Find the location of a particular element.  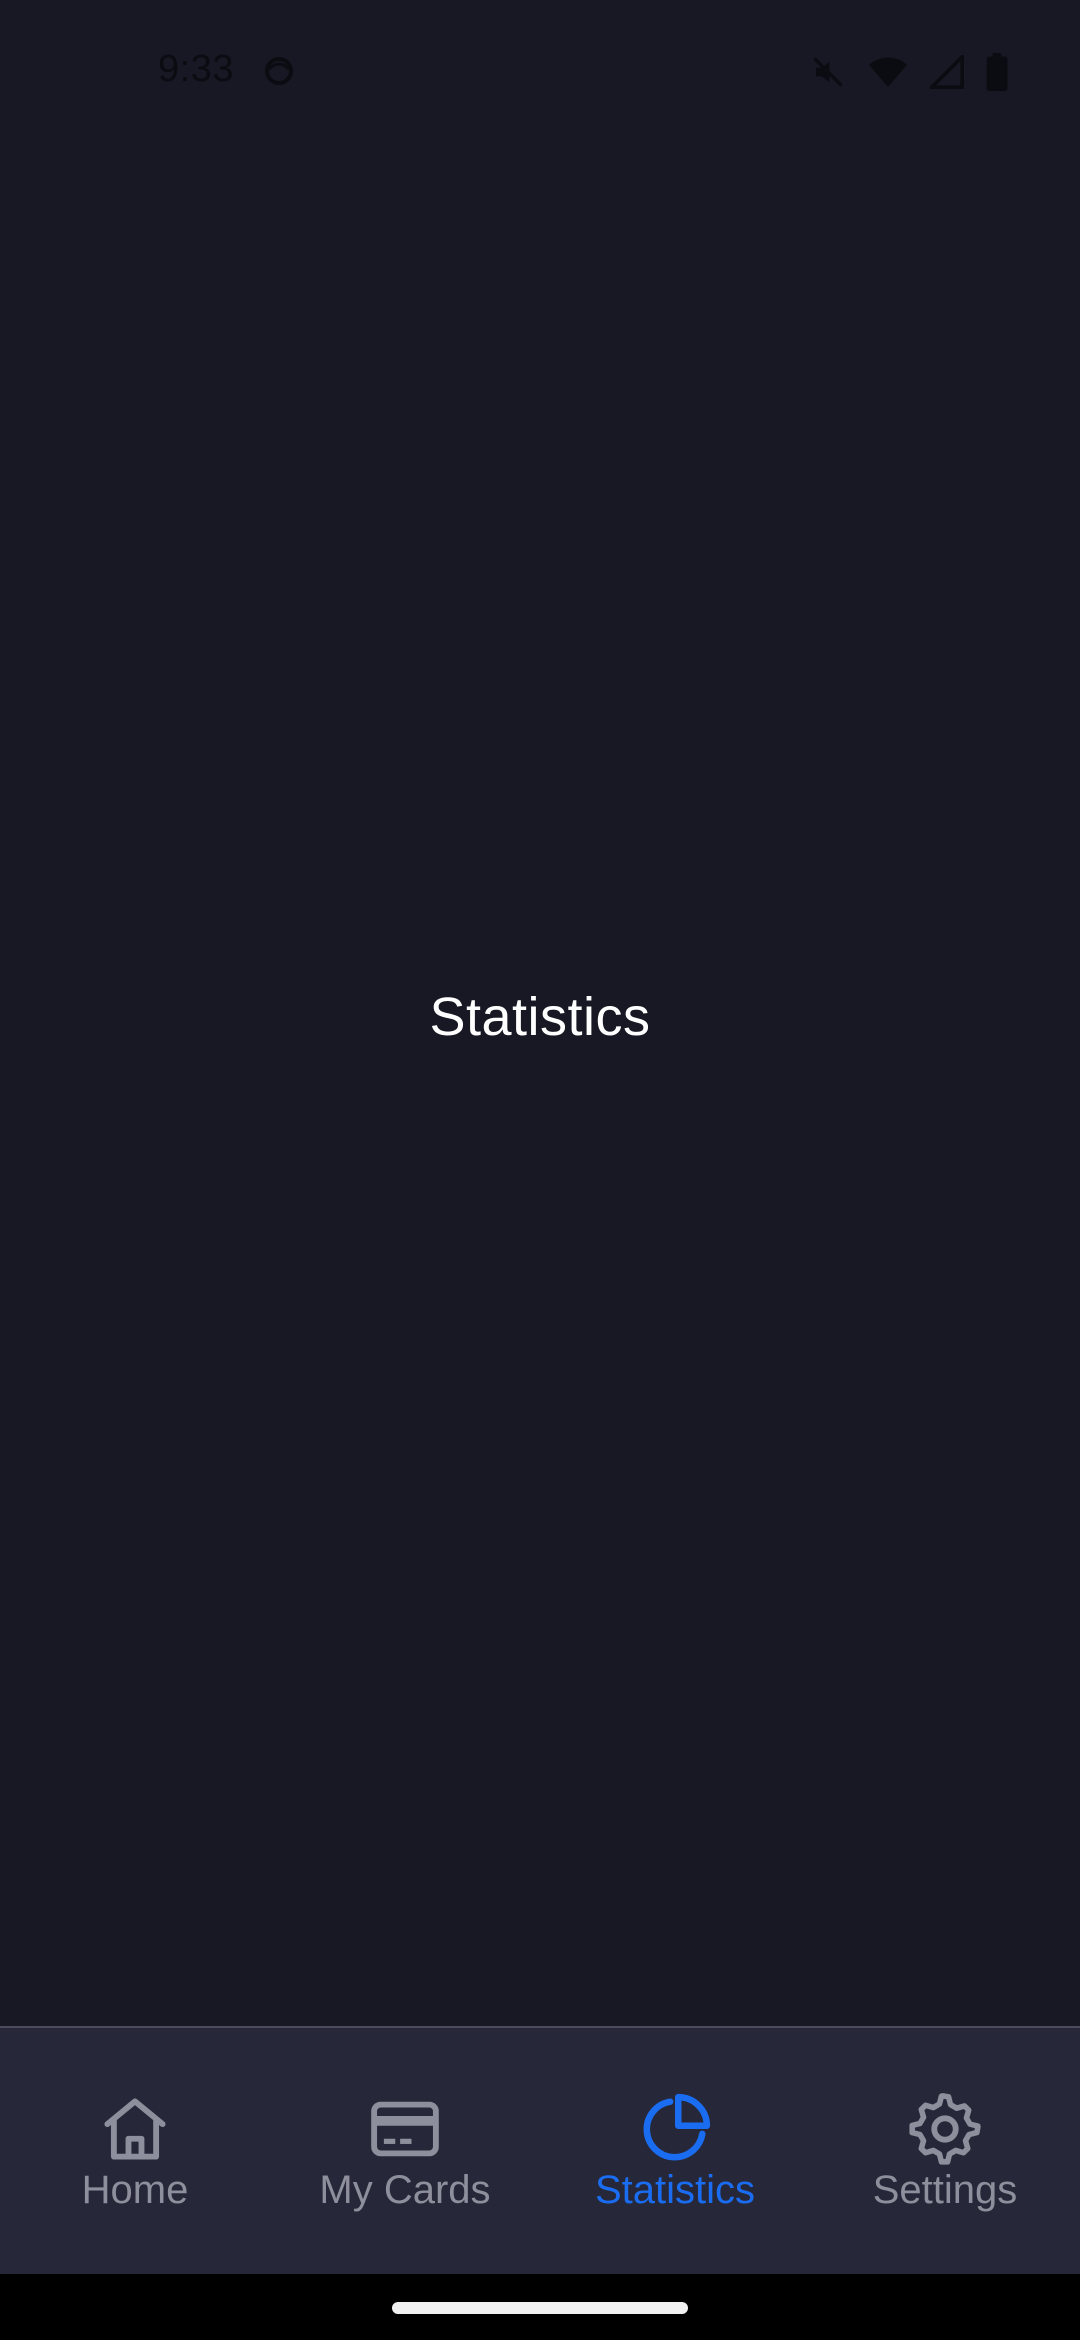

wifi-icon is located at coordinates (888, 72).